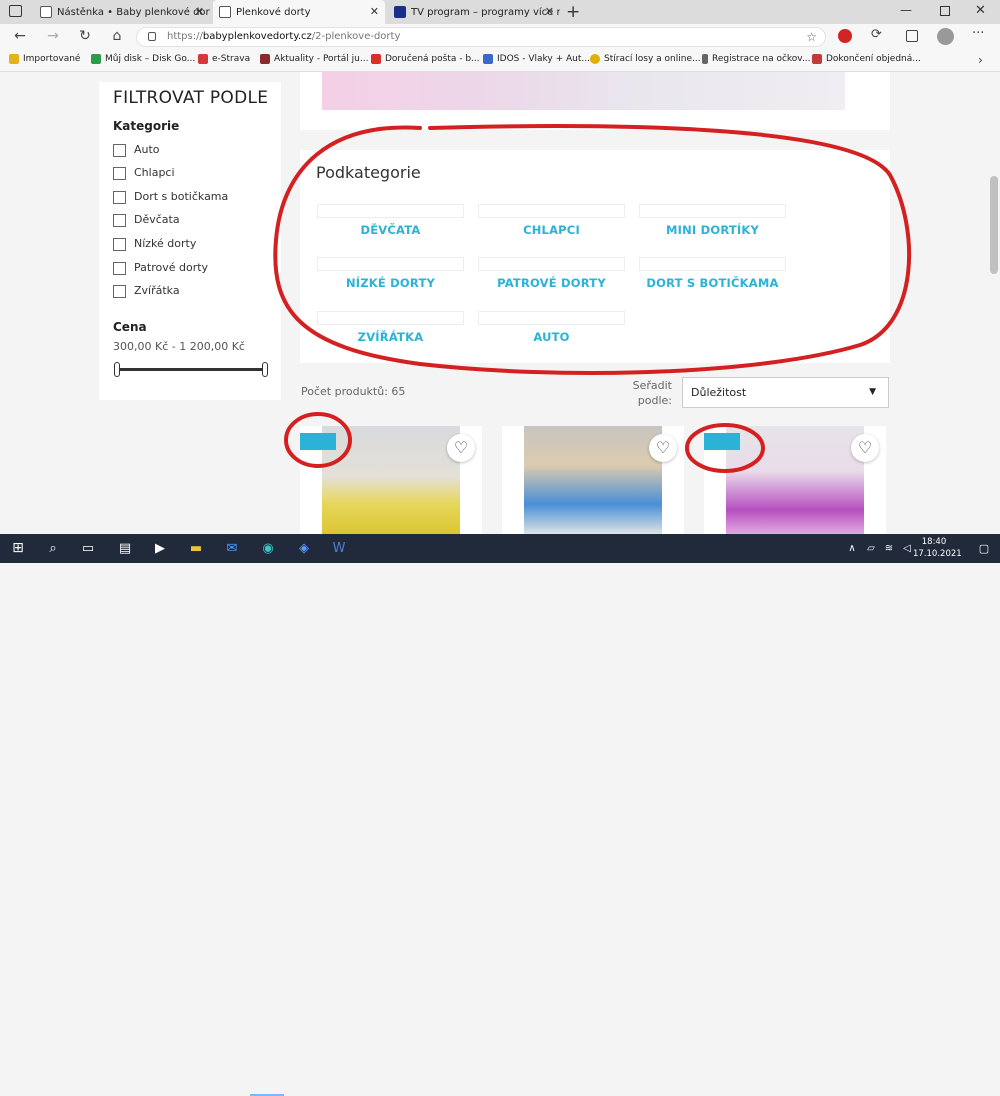 This screenshot has width=1000, height=1096. What do you see at coordinates (474, 12) in the screenshot?
I see `tab-tv-program: TV program – programy více než ✕` at bounding box center [474, 12].